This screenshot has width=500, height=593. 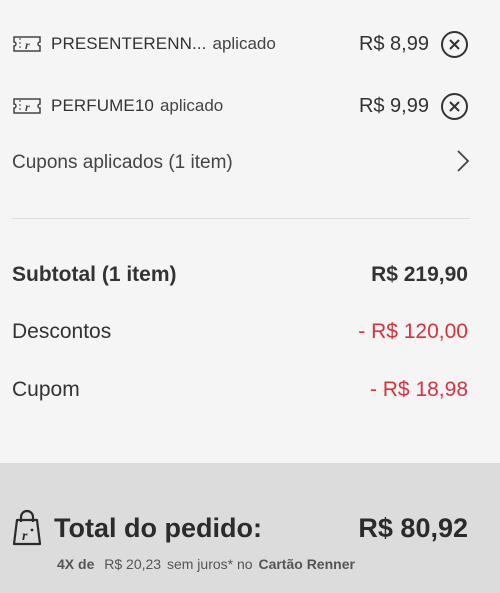 What do you see at coordinates (62, 331) in the screenshot?
I see `discounts-label: Descontos` at bounding box center [62, 331].